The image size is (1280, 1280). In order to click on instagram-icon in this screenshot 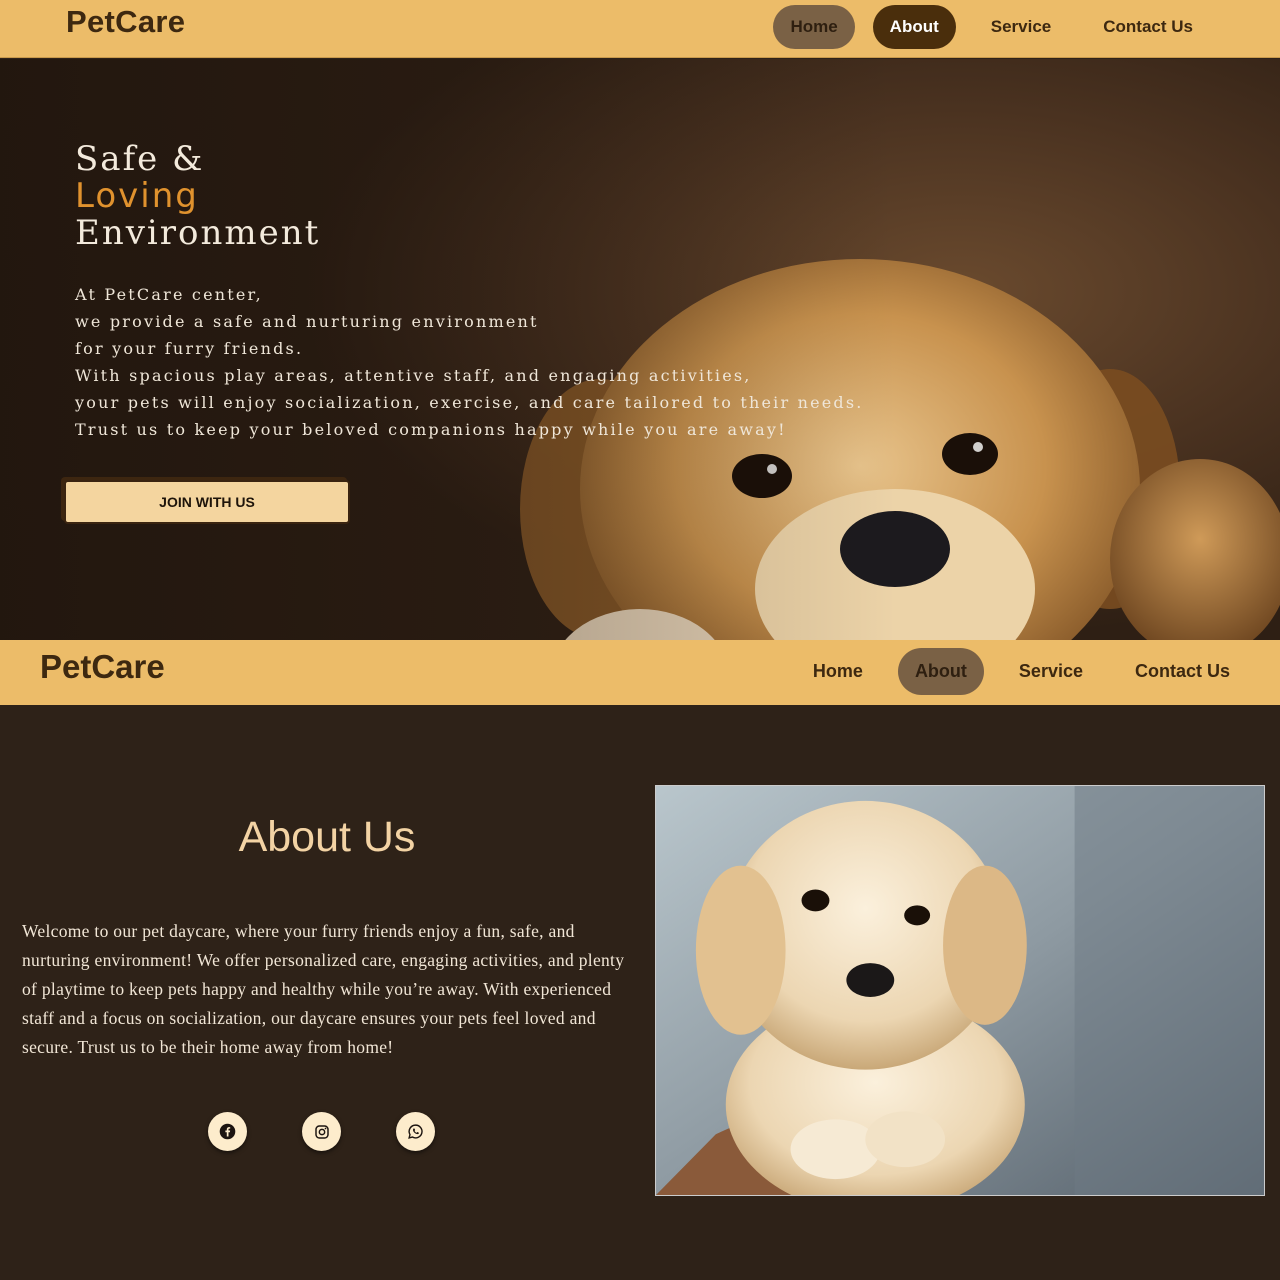, I will do `click(321, 1131)`.